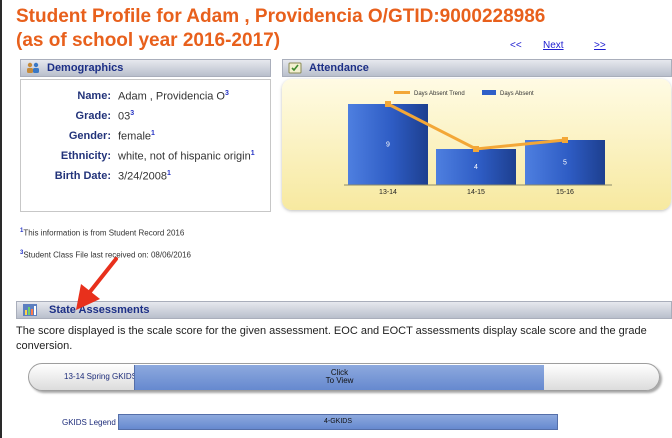  What do you see at coordinates (517, 94) in the screenshot?
I see `legend-absent-label: Days Absent` at bounding box center [517, 94].